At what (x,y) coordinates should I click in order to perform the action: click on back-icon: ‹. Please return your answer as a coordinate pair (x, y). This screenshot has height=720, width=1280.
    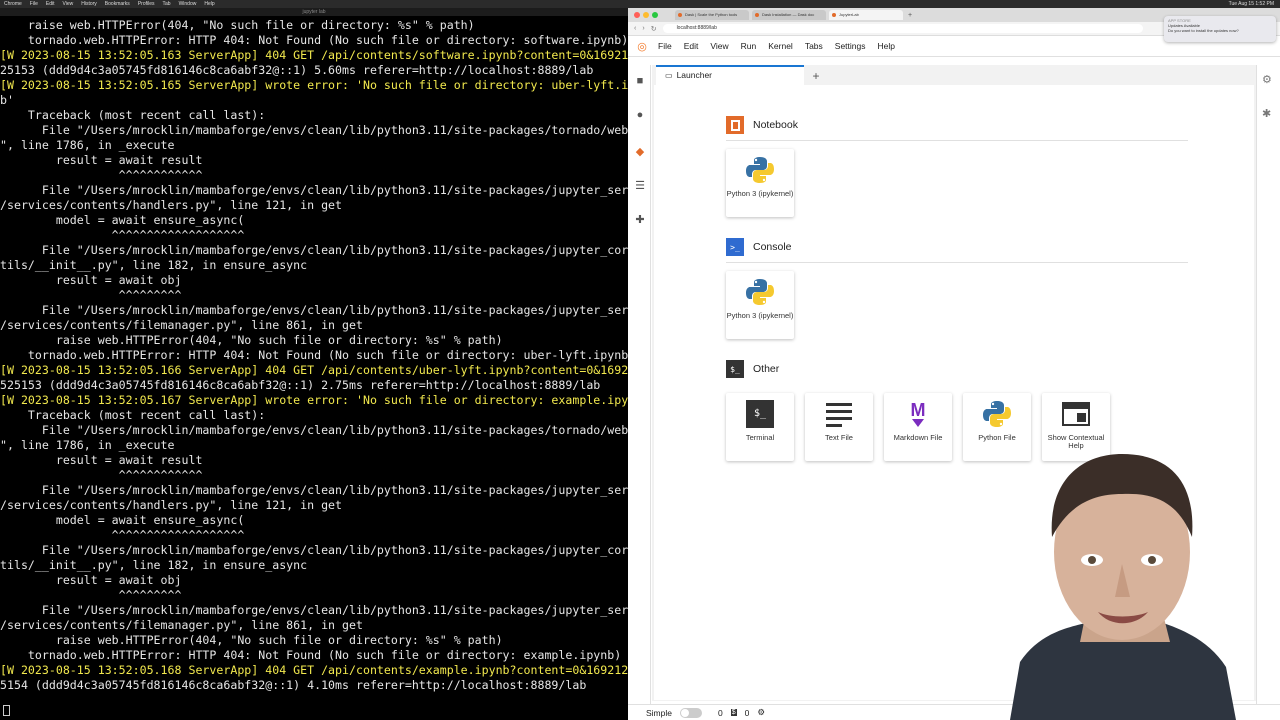
    Looking at the image, I should click on (635, 28).